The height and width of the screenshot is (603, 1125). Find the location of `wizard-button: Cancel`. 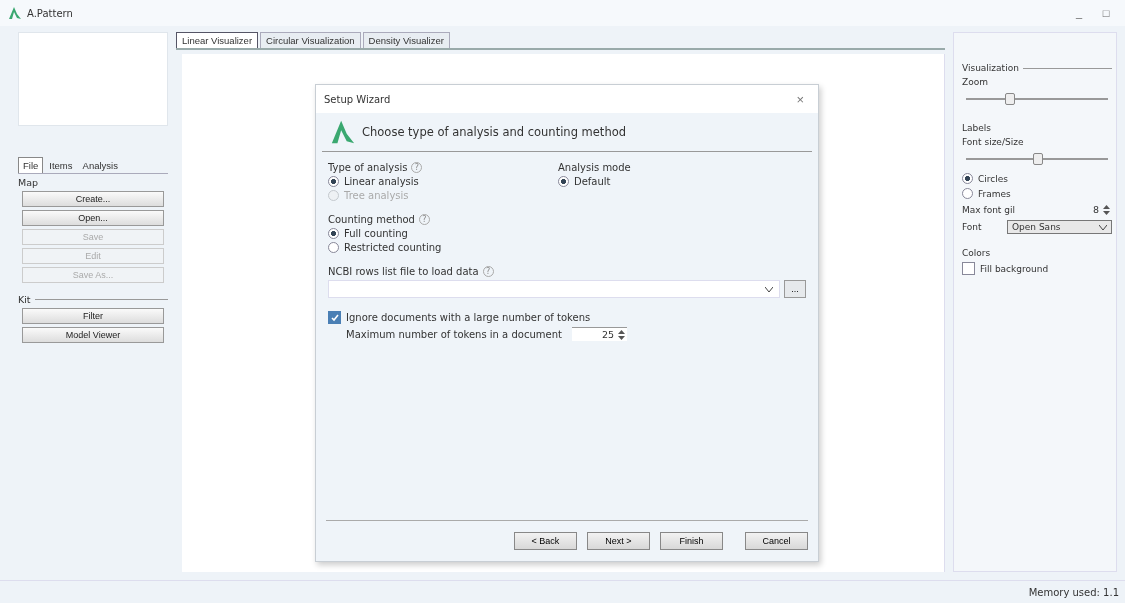

wizard-button: Cancel is located at coordinates (776, 541).